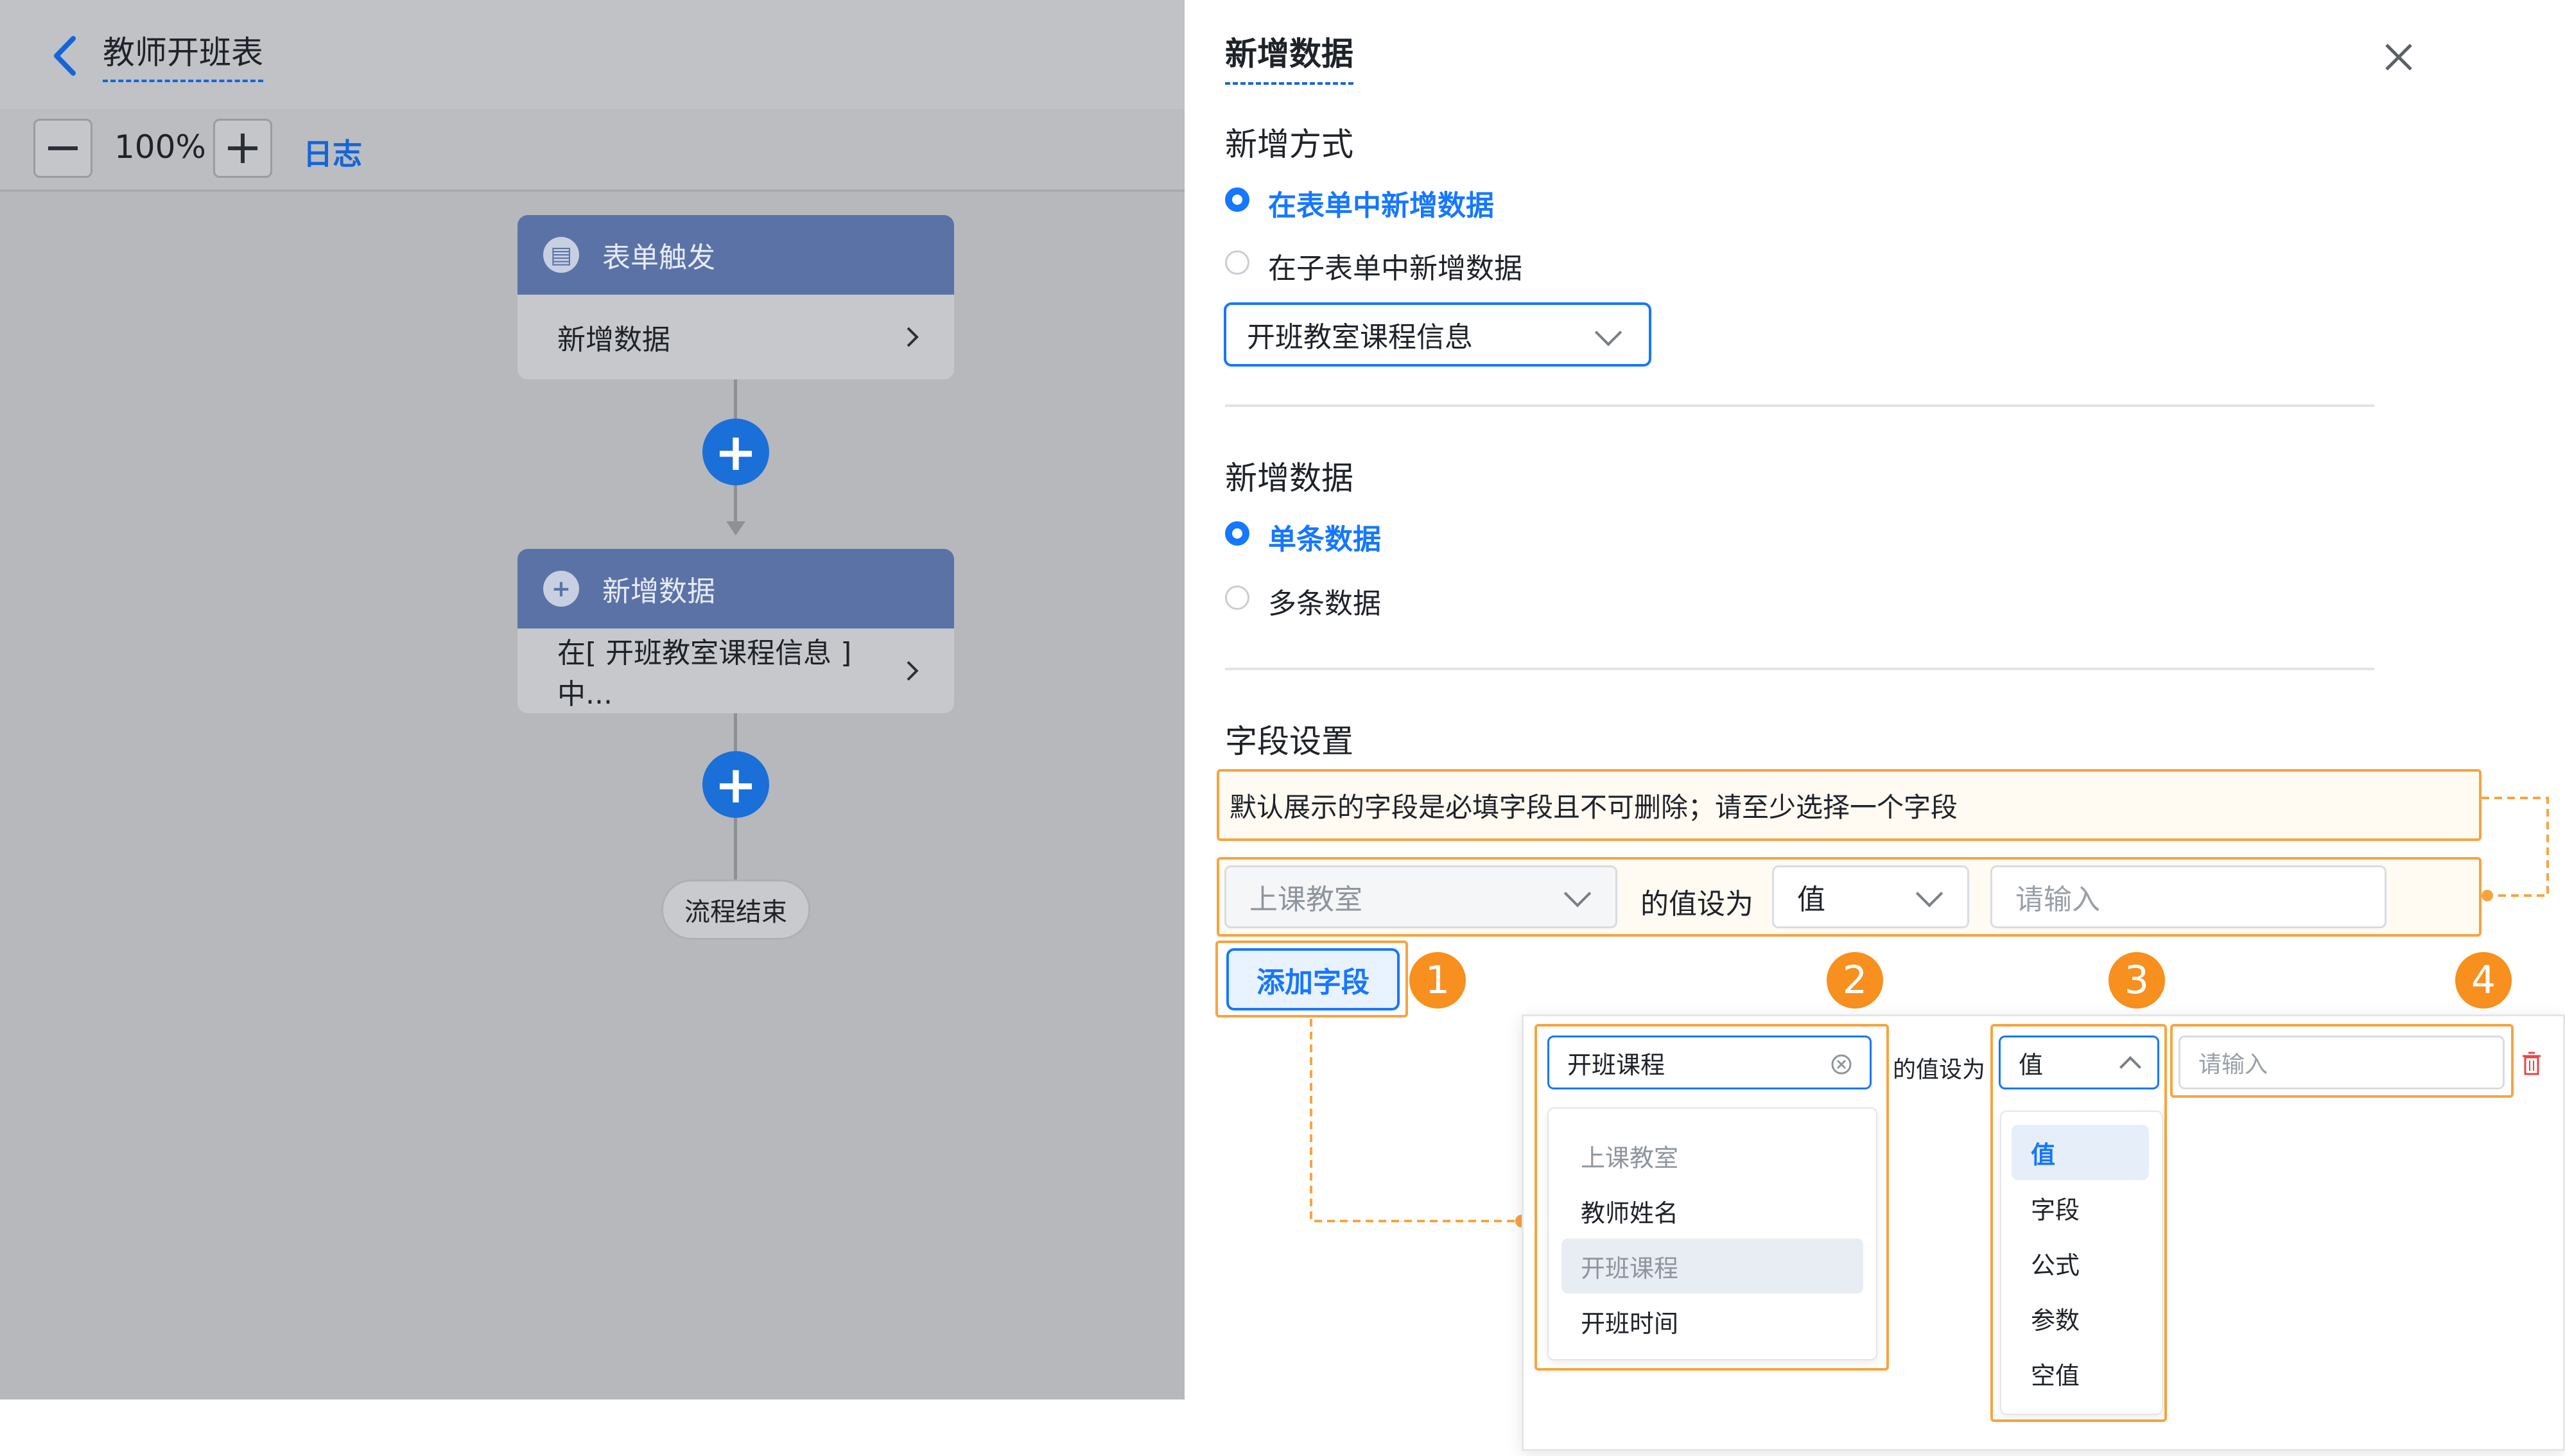 This screenshot has width=2565, height=1456. What do you see at coordinates (2079, 1062) in the screenshot?
I see `type-select: 值` at bounding box center [2079, 1062].